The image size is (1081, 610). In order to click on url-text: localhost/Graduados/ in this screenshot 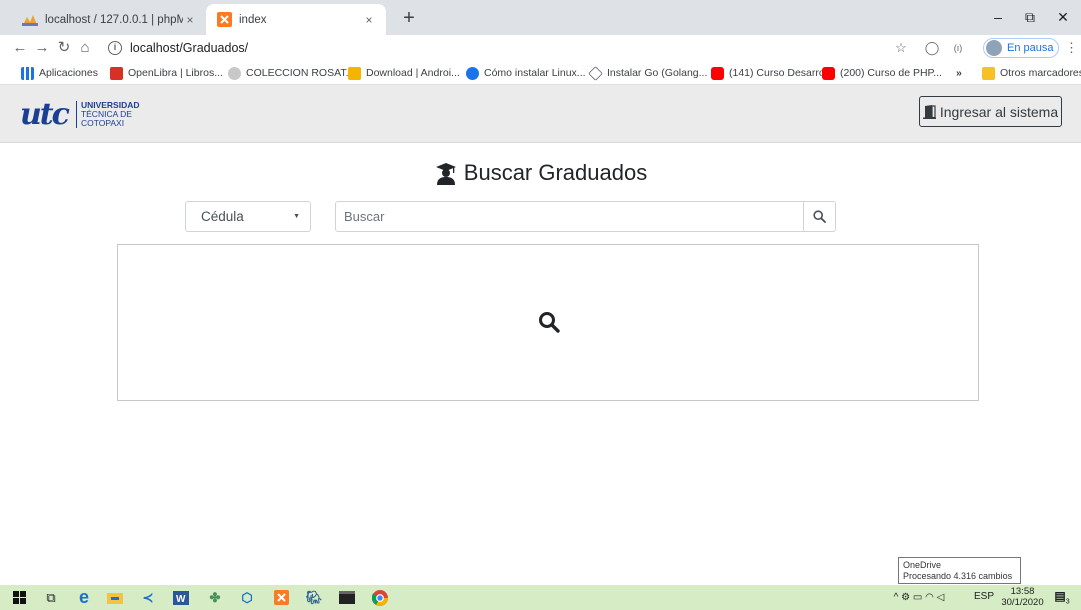, I will do `click(189, 48)`.